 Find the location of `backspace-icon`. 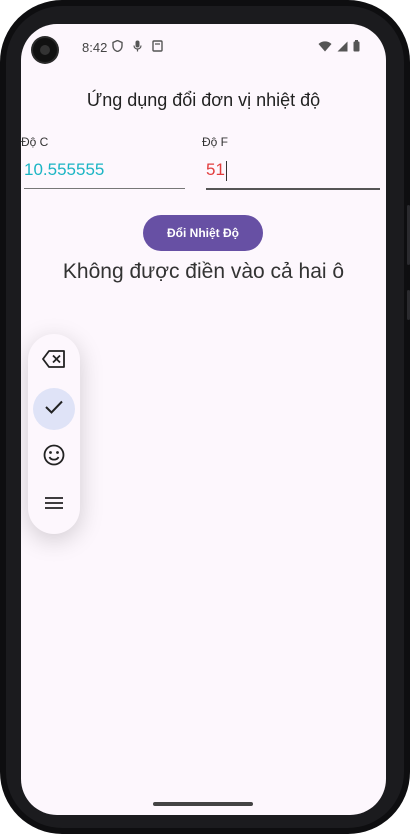

backspace-icon is located at coordinates (54, 361).